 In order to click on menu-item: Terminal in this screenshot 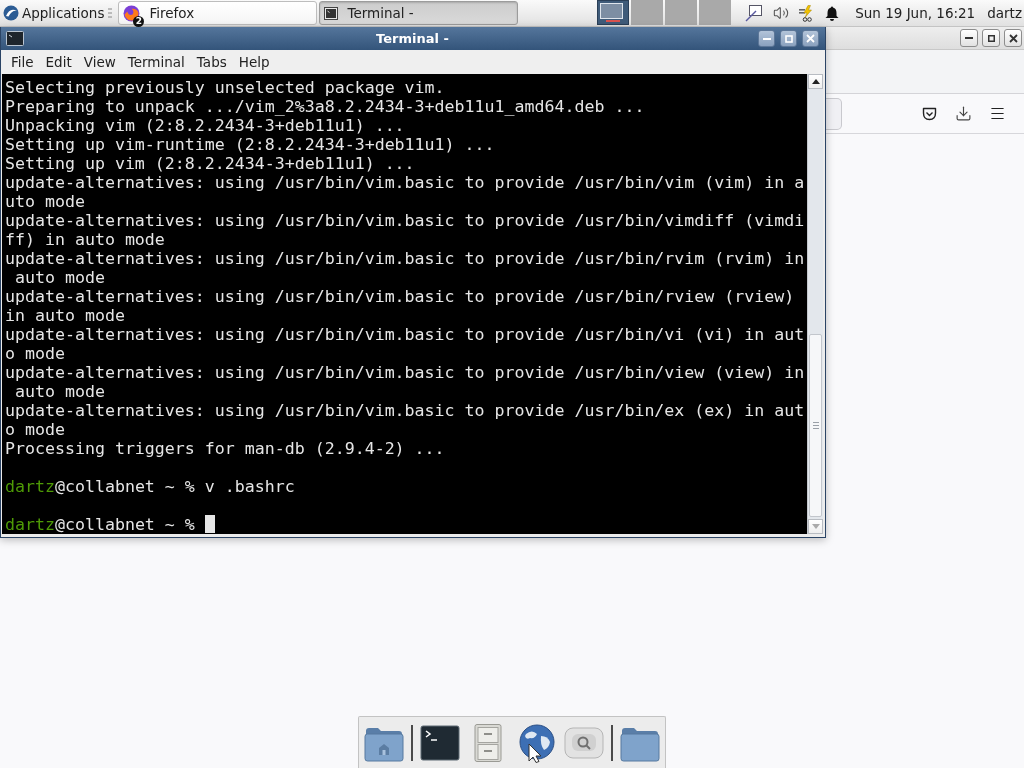, I will do `click(156, 62)`.